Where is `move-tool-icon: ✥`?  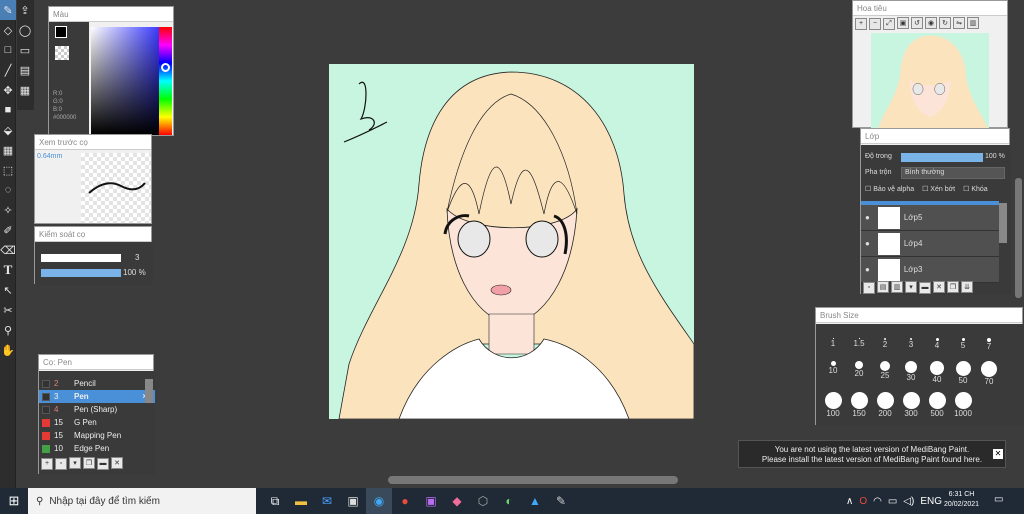
move-tool-icon: ✥ is located at coordinates (8, 90).